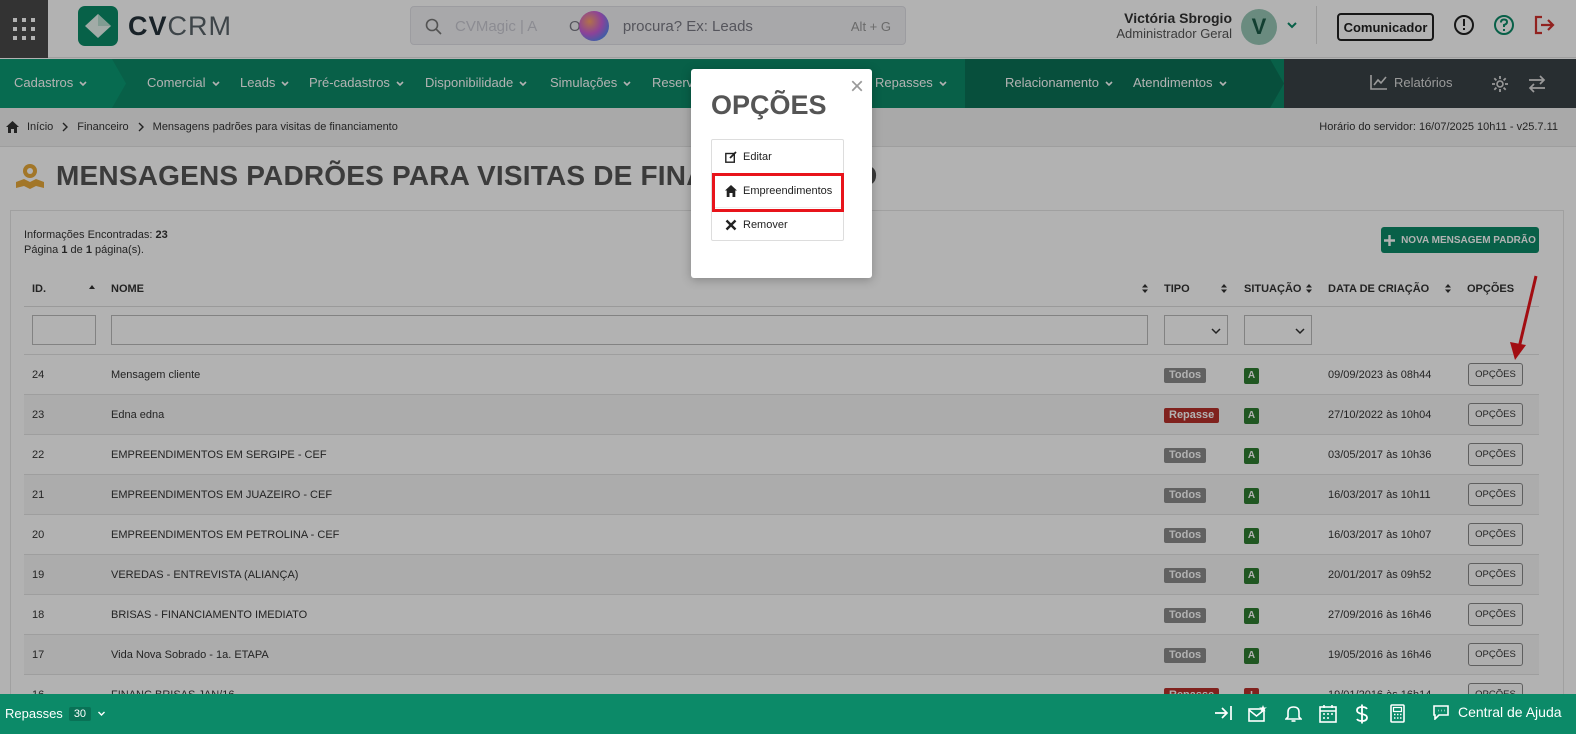 The height and width of the screenshot is (734, 1576). Describe the element at coordinates (1362, 714) in the screenshot. I see `dollar-icon` at that location.